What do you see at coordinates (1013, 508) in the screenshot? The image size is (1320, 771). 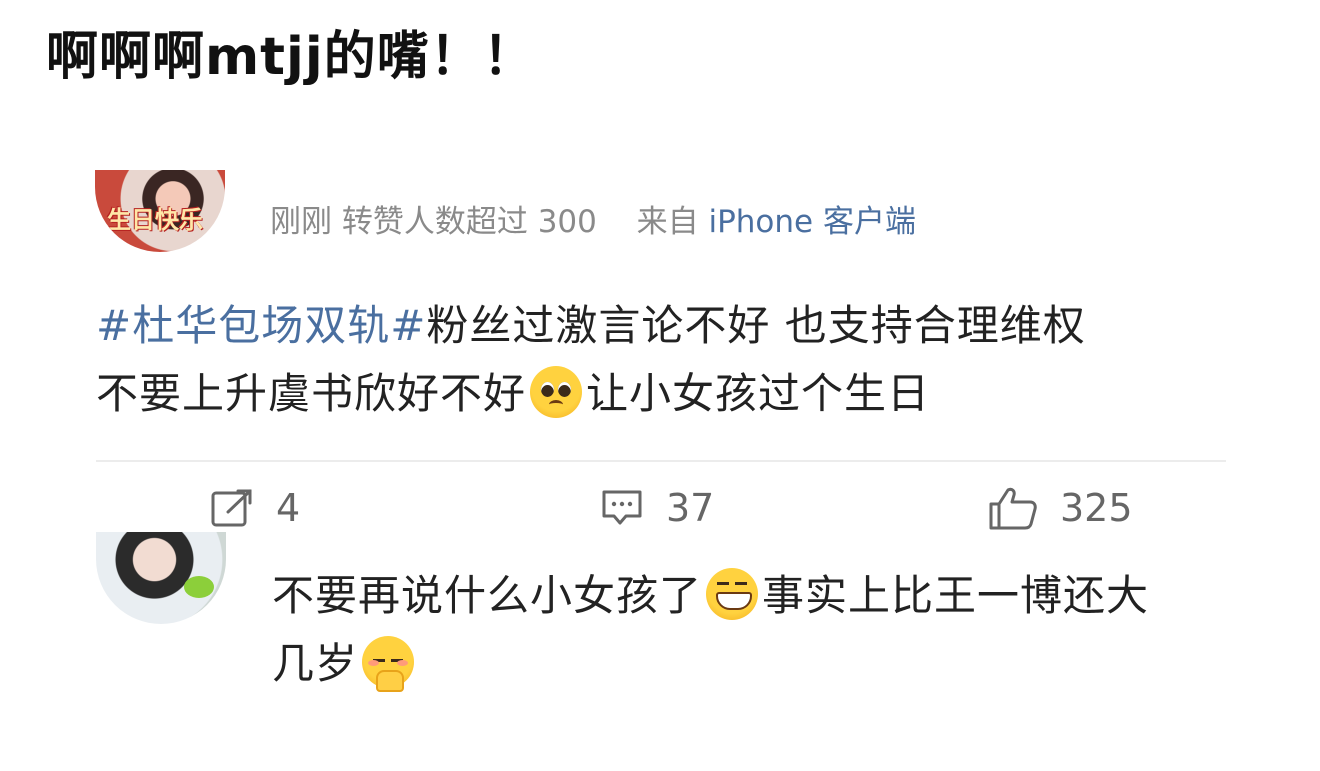 I see `thumbs-up-icon` at bounding box center [1013, 508].